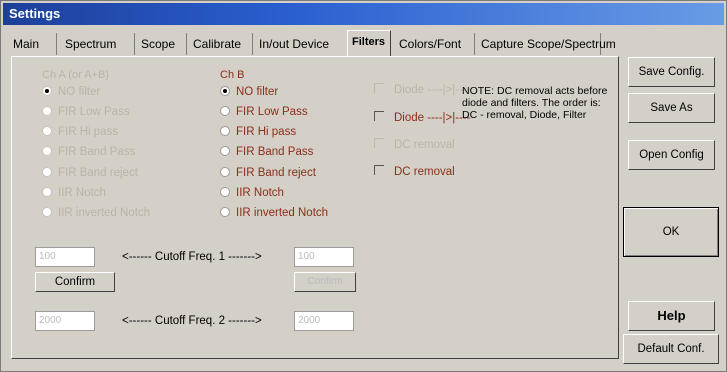 This screenshot has height=372, width=727. Describe the element at coordinates (192, 321) in the screenshot. I see `cutoff-freq-2-label: <------ Cutoff Freq. 2 ------->` at that location.